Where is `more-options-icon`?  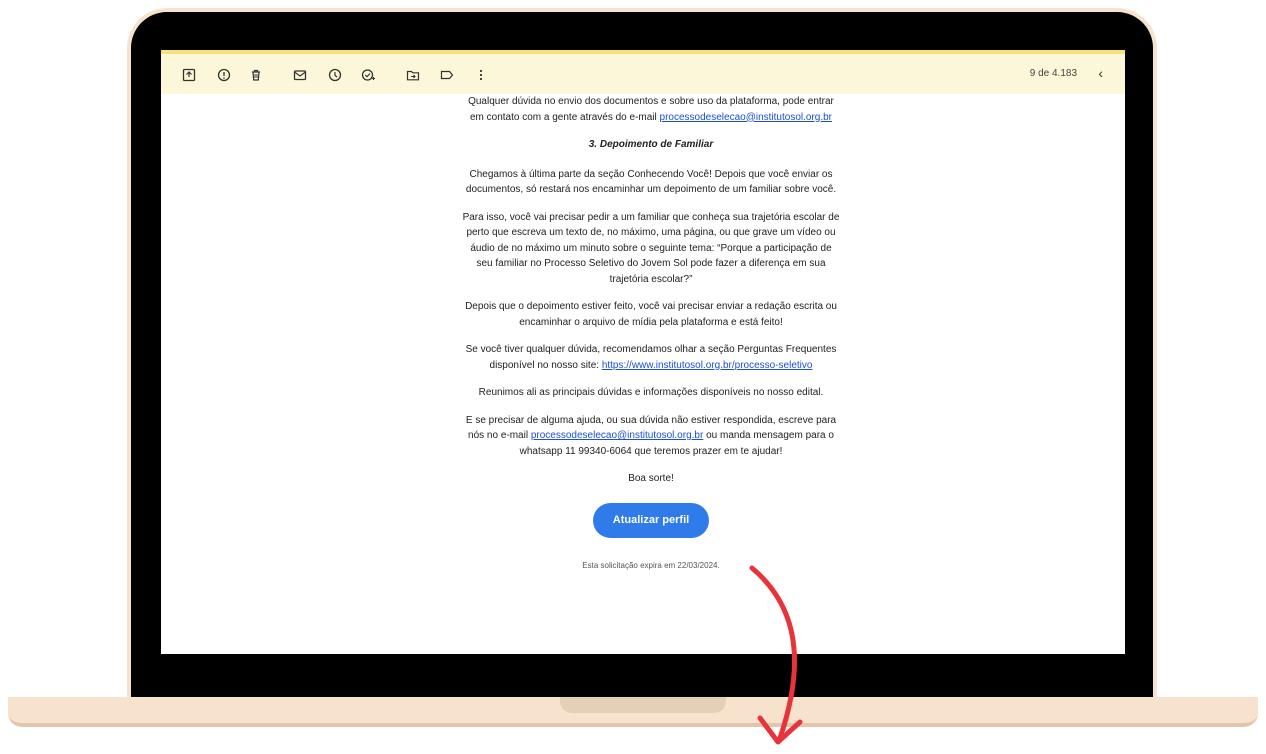 more-options-icon is located at coordinates (481, 75).